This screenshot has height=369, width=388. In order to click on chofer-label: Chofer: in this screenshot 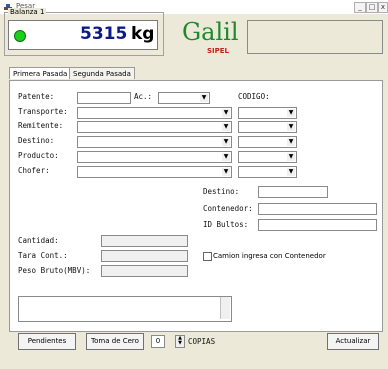, I will do `click(34, 170)`.